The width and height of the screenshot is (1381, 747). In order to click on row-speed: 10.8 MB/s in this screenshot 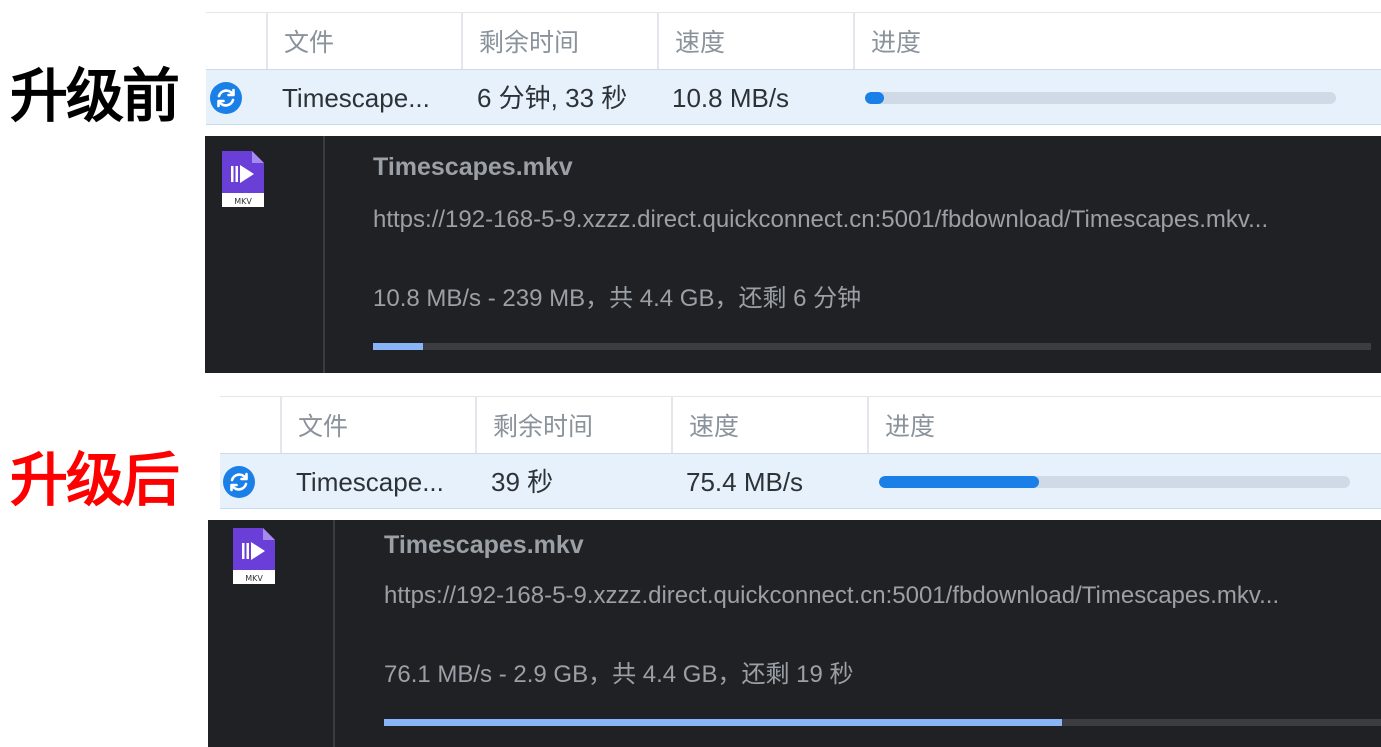, I will do `click(731, 98)`.